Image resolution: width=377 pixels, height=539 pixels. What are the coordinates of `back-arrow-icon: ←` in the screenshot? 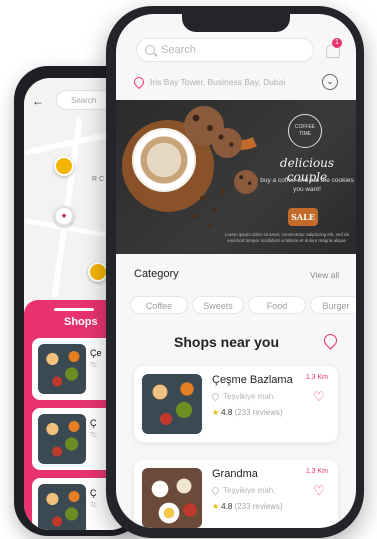 It's located at (38, 101).